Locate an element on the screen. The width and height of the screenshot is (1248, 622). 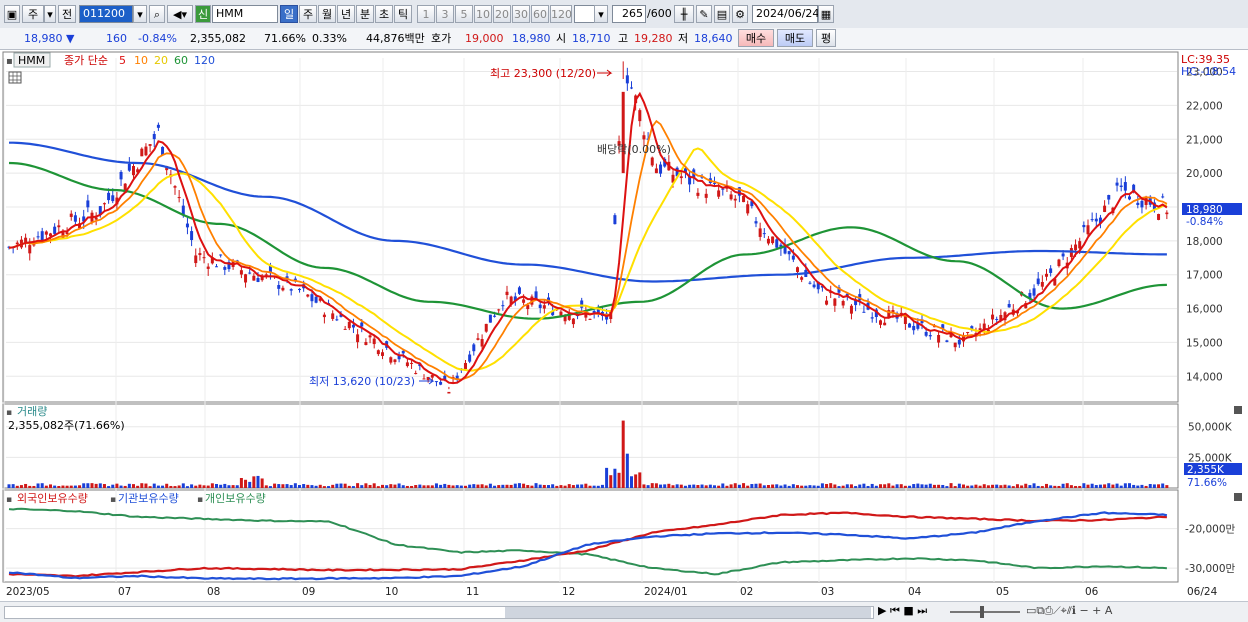
legend-inst: 기관보유수량 is located at coordinates (148, 498).